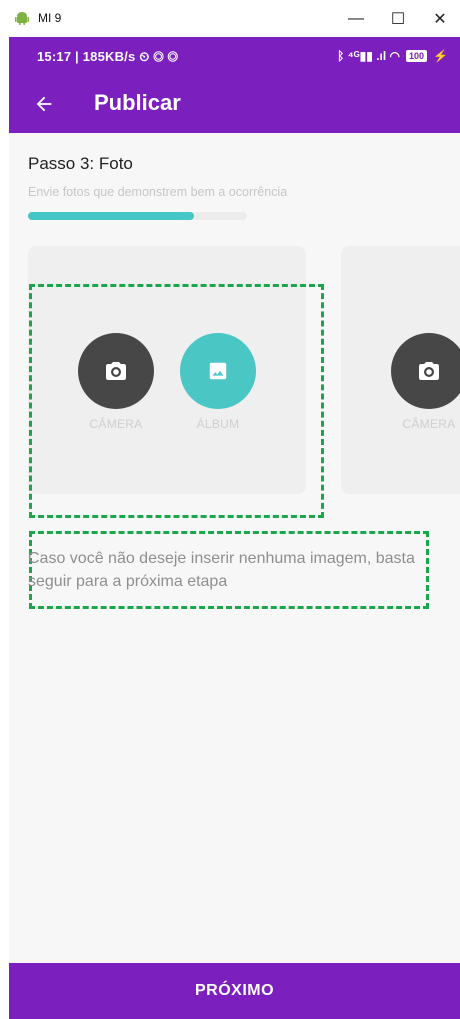 This screenshot has height=1019, width=460. I want to click on image-icon, so click(218, 371).